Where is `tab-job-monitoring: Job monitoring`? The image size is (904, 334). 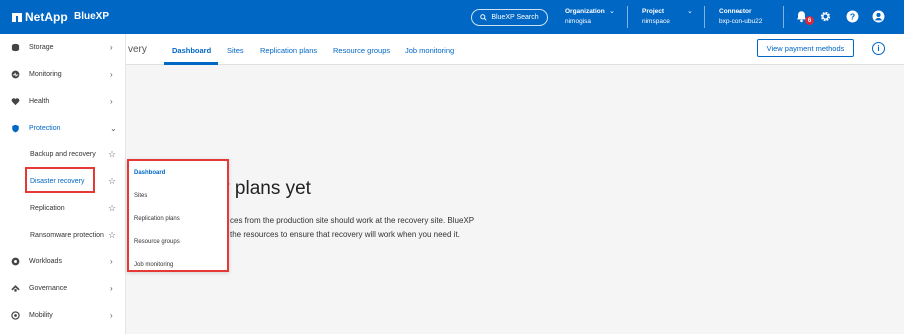 tab-job-monitoring: Job monitoring is located at coordinates (429, 50).